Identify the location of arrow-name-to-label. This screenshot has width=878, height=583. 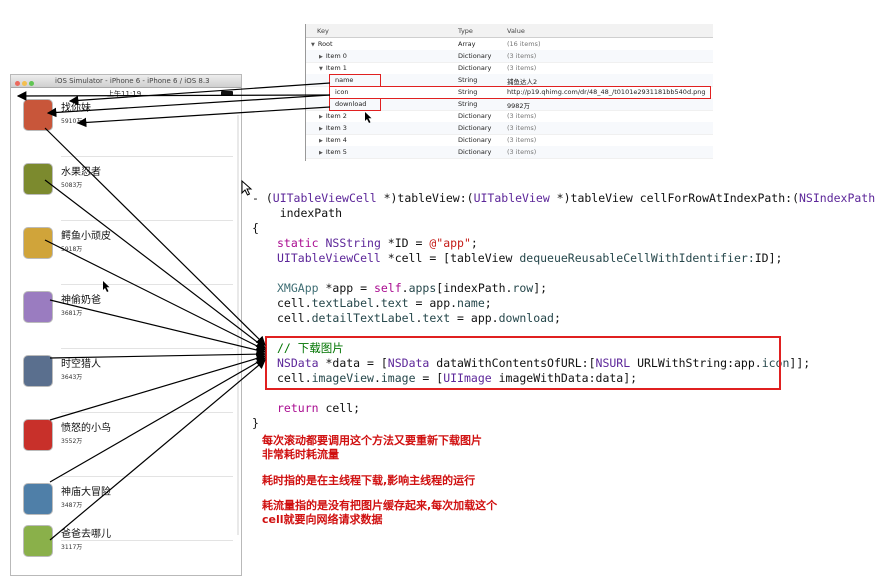
(199, 94).